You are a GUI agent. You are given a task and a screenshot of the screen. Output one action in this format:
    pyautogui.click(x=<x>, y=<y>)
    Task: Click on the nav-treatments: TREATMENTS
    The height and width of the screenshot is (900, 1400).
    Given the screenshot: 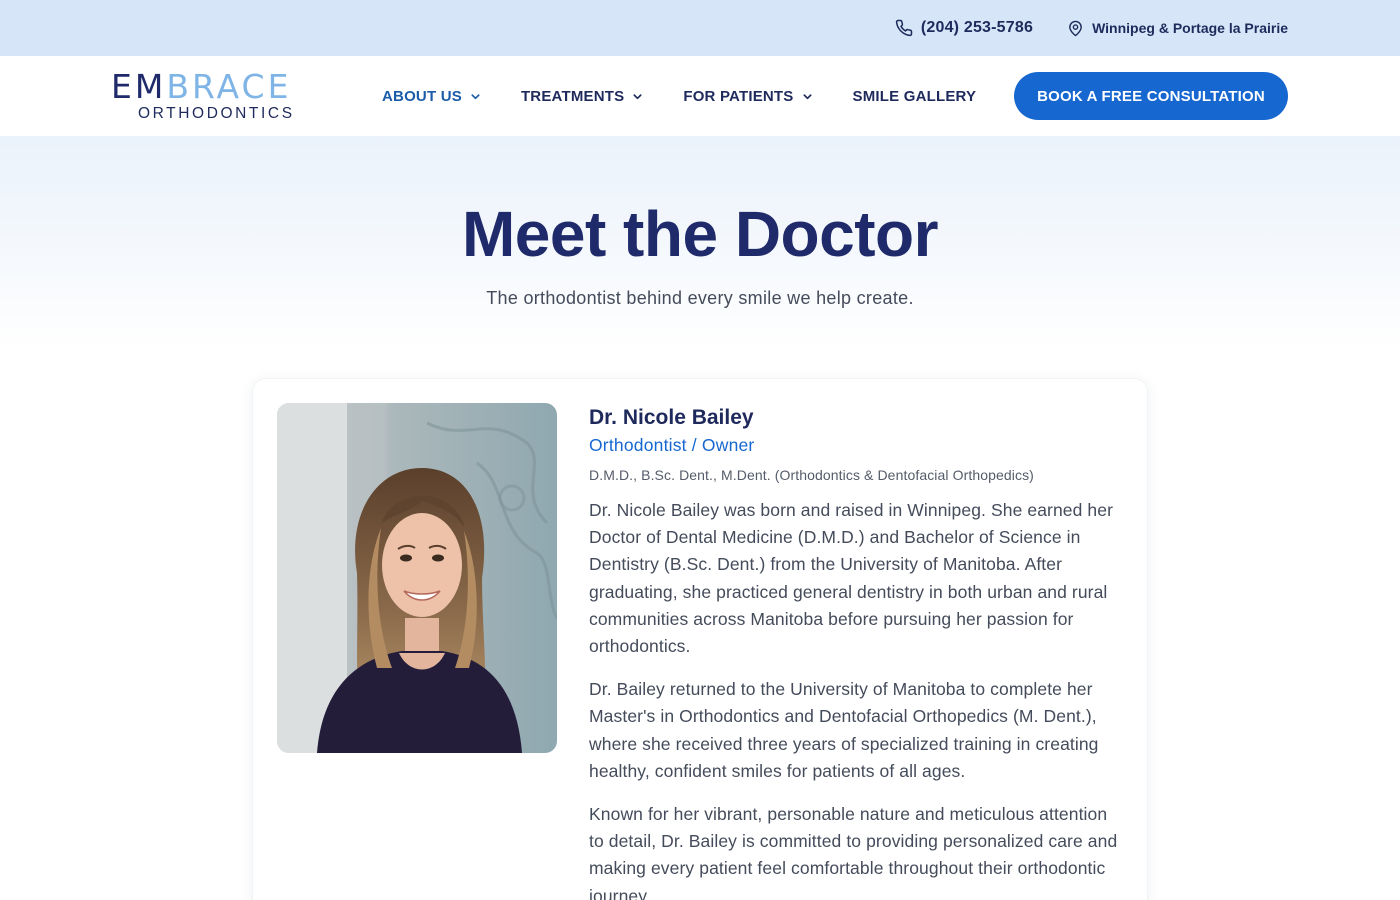 What is the action you would take?
    pyautogui.click(x=582, y=96)
    